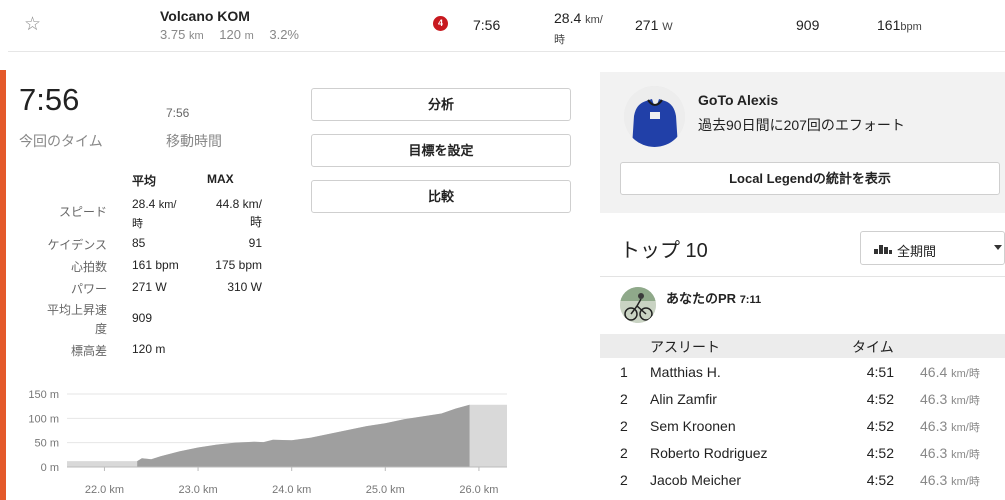 Image resolution: width=1005 pixels, height=500 pixels. What do you see at coordinates (229, 34) in the screenshot?
I see `segment-stats: 3.75 km 120 m 3.2%` at bounding box center [229, 34].